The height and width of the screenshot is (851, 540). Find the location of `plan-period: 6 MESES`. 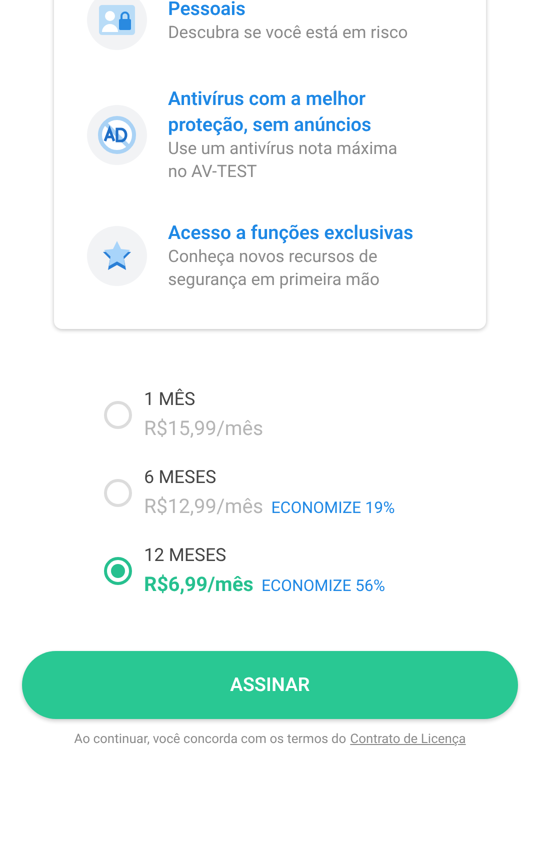

plan-period: 6 MESES is located at coordinates (181, 478).